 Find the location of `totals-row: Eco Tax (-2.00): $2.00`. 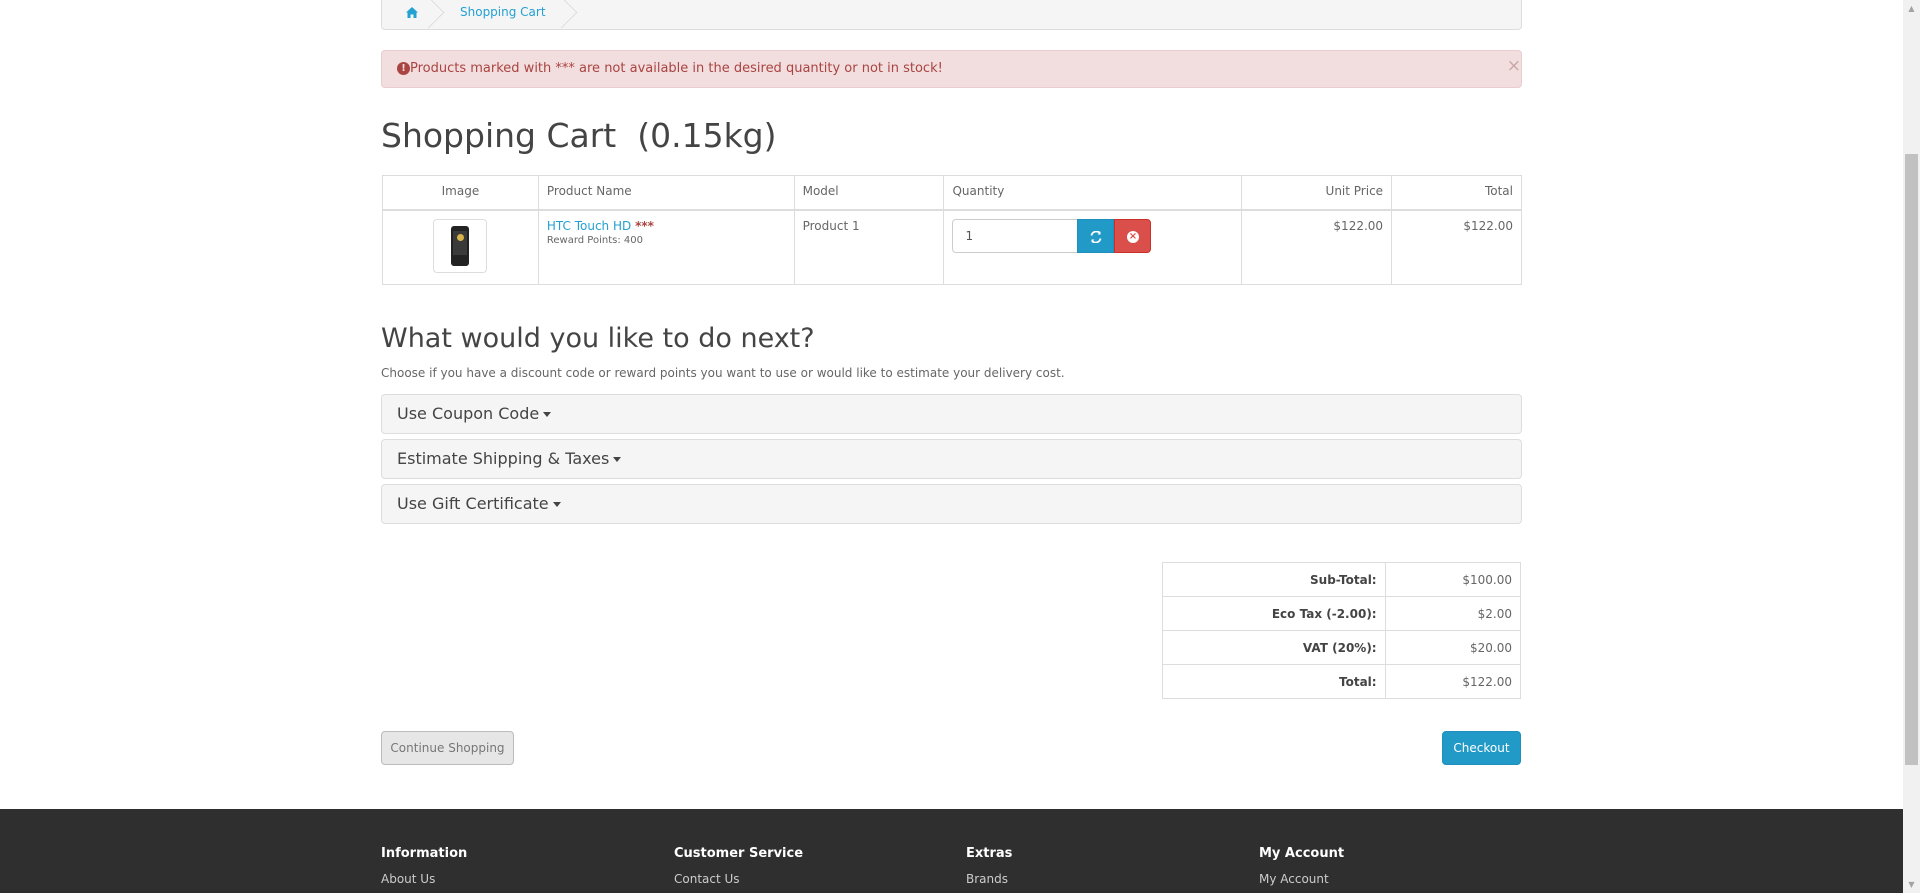

totals-row: Eco Tax (-2.00): $2.00 is located at coordinates (1342, 613).